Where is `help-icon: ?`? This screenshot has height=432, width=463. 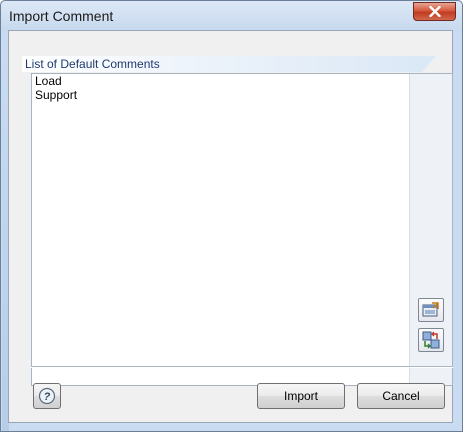
help-icon: ? is located at coordinates (47, 396).